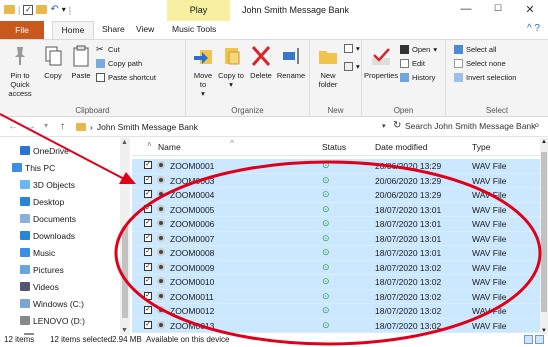 This screenshot has width=548, height=347. I want to click on file-list-scroll-thumb, so click(544, 232).